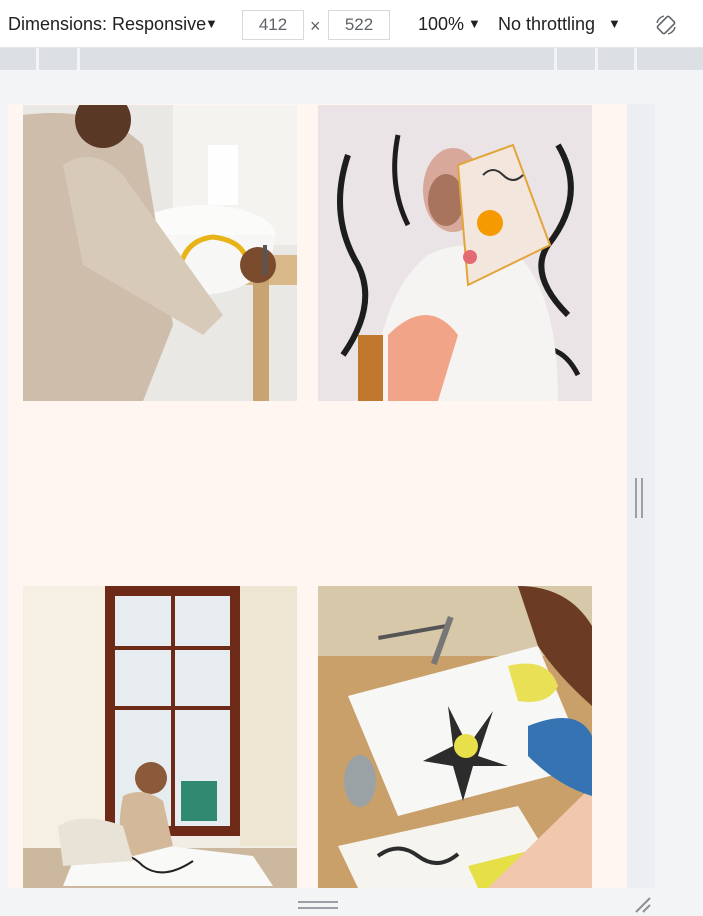 The height and width of the screenshot is (916, 703). I want to click on woman-holding-painted-plate-image, so click(455, 253).